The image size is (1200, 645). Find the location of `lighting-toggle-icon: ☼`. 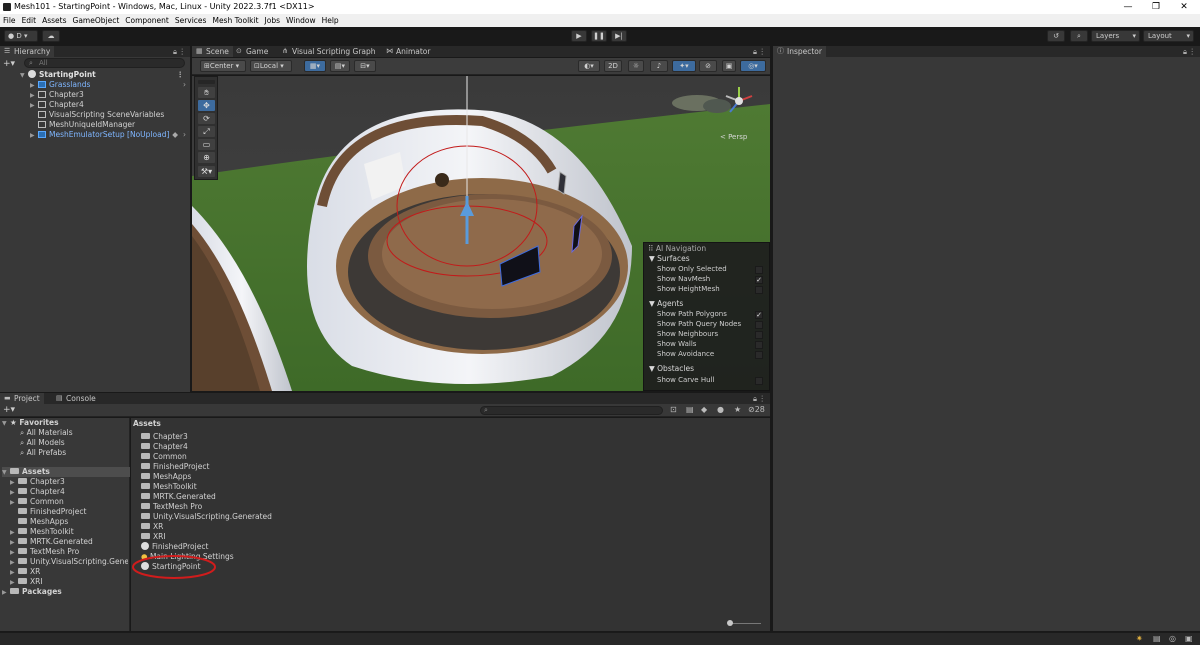

lighting-toggle-icon: ☼ is located at coordinates (636, 66).